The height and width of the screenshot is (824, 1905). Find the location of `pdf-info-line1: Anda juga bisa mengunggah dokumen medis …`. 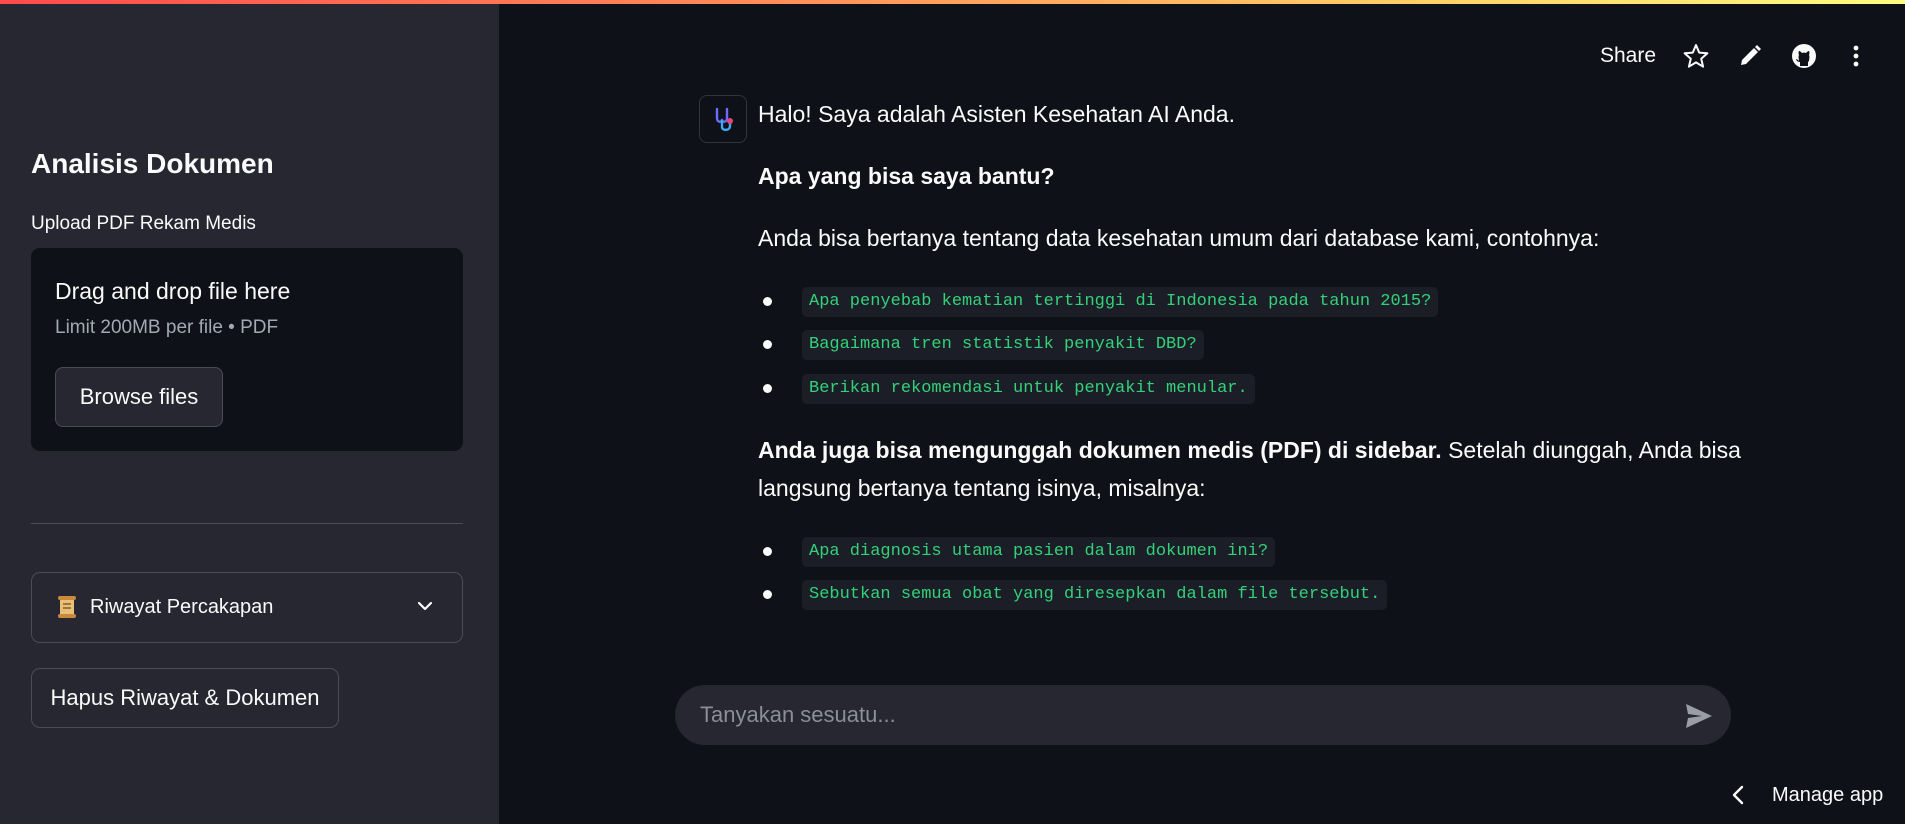

pdf-info-line1: Anda juga bisa mengunggah dokumen medis … is located at coordinates (1249, 450).